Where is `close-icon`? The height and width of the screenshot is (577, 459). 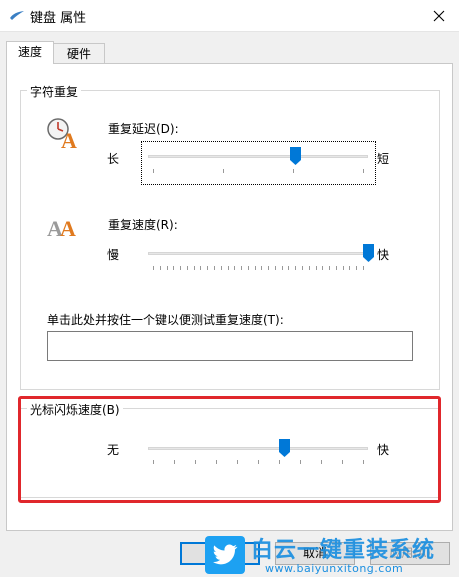
close-icon is located at coordinates (439, 15).